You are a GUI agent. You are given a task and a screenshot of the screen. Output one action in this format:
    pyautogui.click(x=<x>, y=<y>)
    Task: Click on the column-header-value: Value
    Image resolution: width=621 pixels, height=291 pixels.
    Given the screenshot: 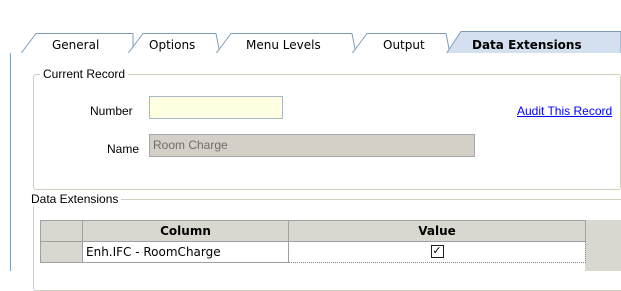 What is the action you would take?
    pyautogui.click(x=437, y=231)
    